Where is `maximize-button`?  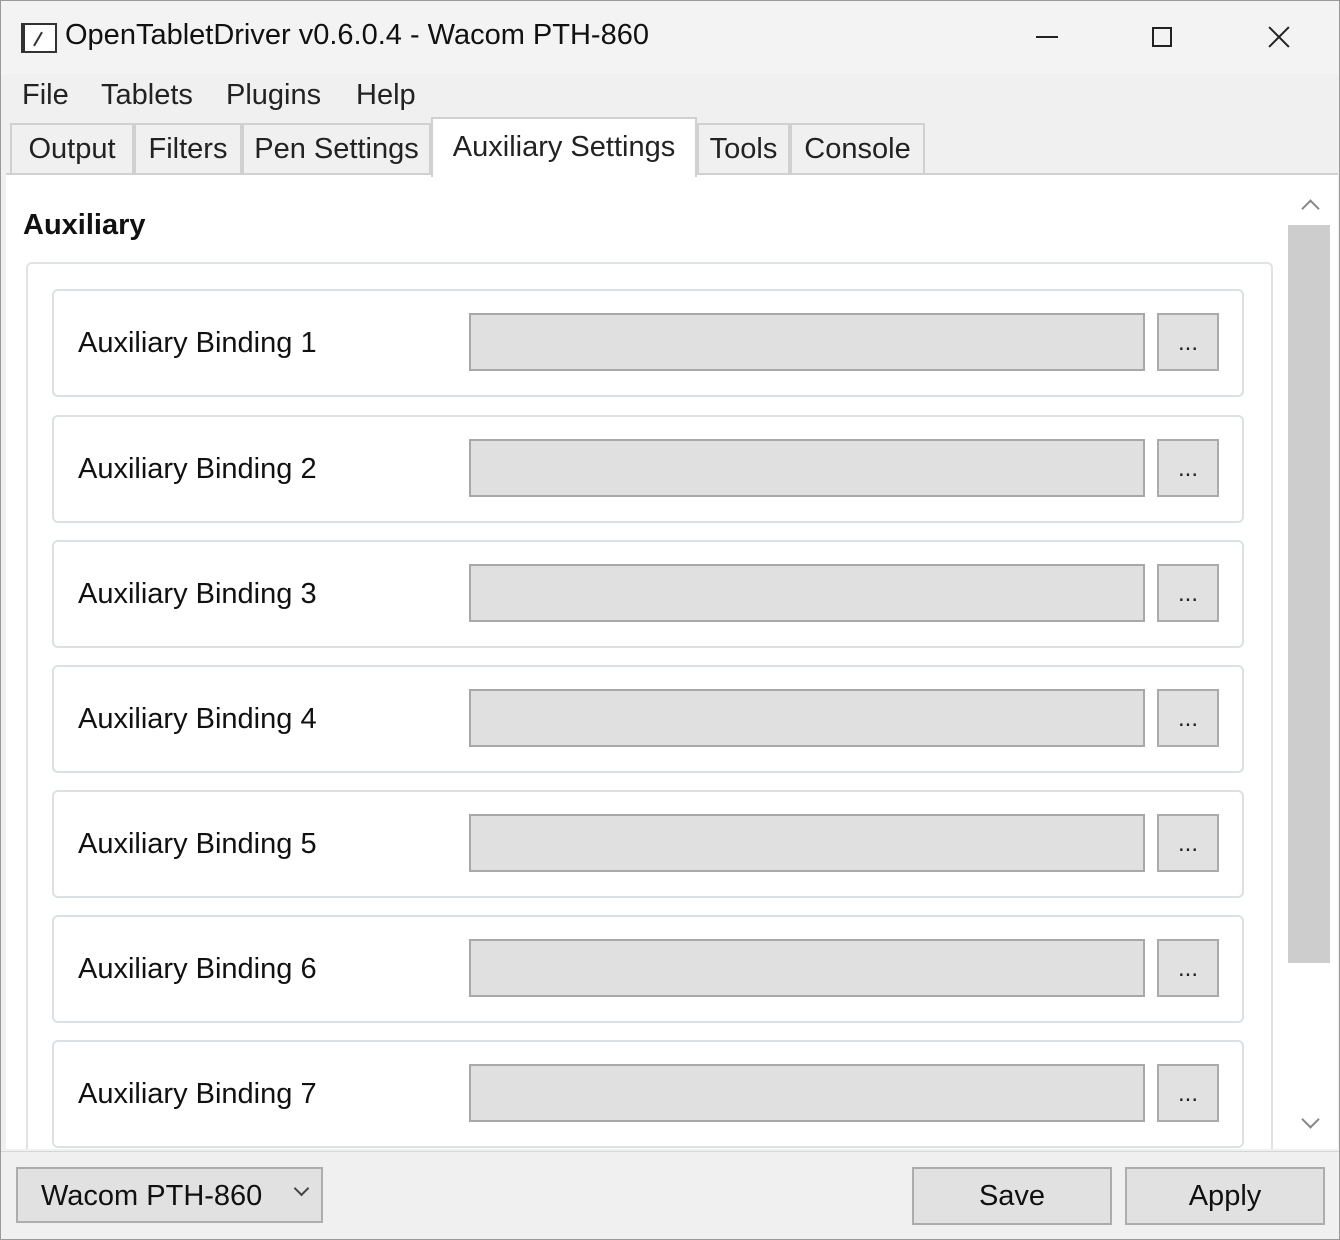 maximize-button is located at coordinates (1162, 37).